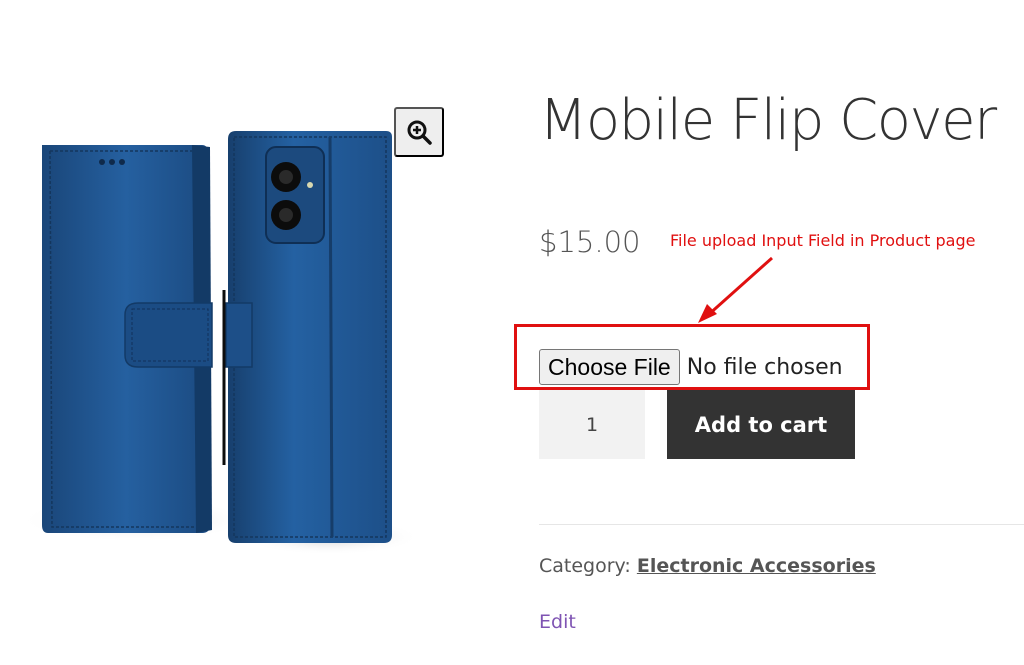  What do you see at coordinates (768, 120) in the screenshot?
I see `product-title: Mobile Flip Cover` at bounding box center [768, 120].